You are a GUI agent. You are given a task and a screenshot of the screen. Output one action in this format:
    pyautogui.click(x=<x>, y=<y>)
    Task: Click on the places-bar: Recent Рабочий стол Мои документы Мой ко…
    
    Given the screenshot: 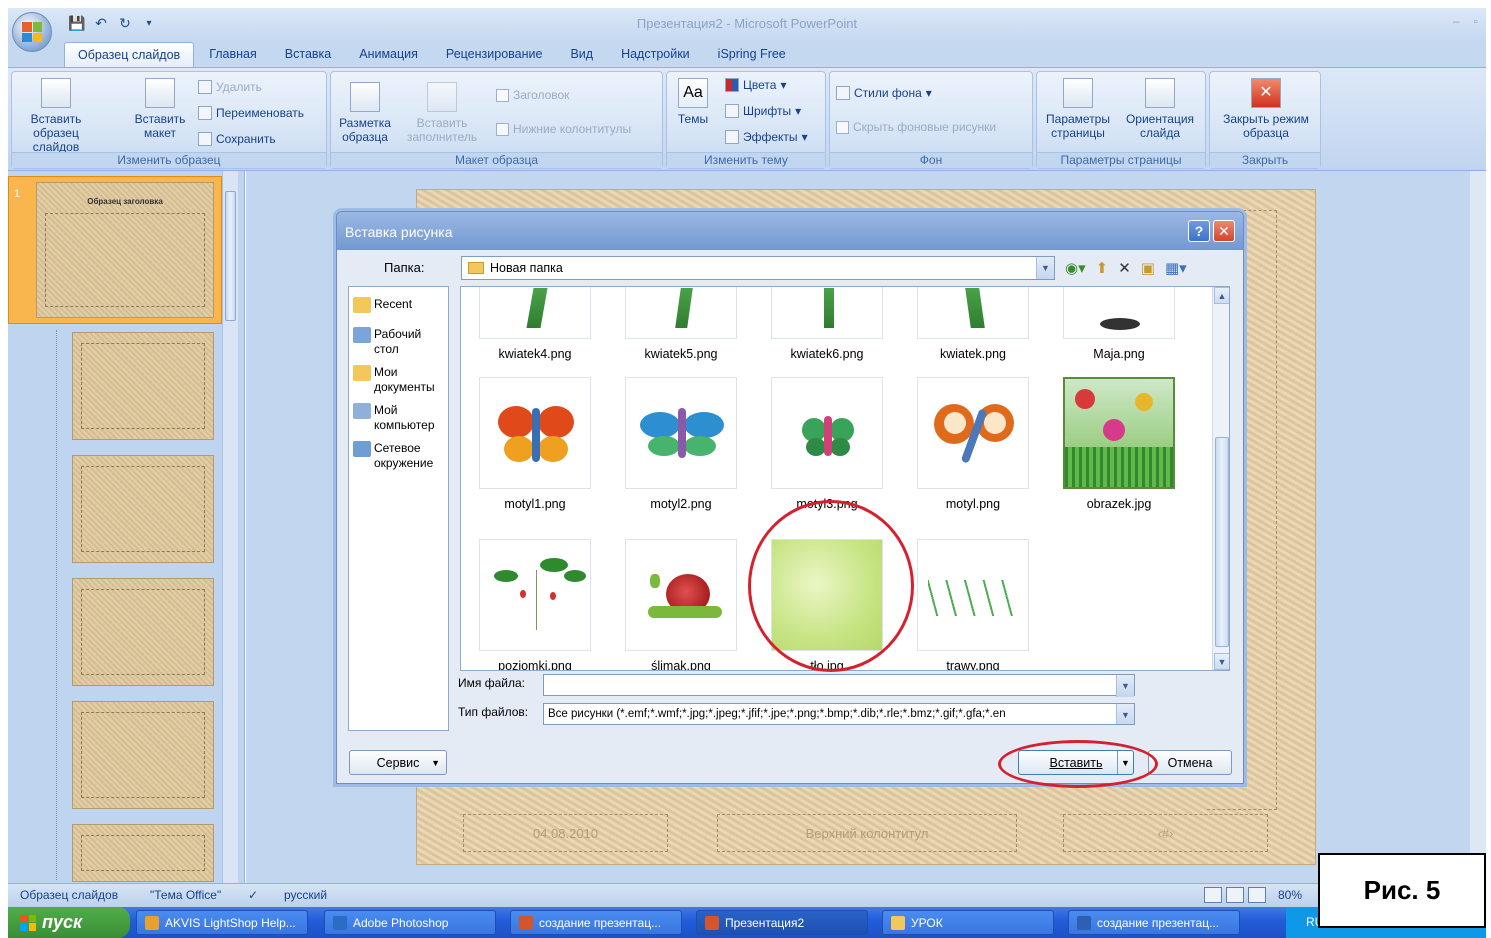 What is the action you would take?
    pyautogui.click(x=398, y=508)
    